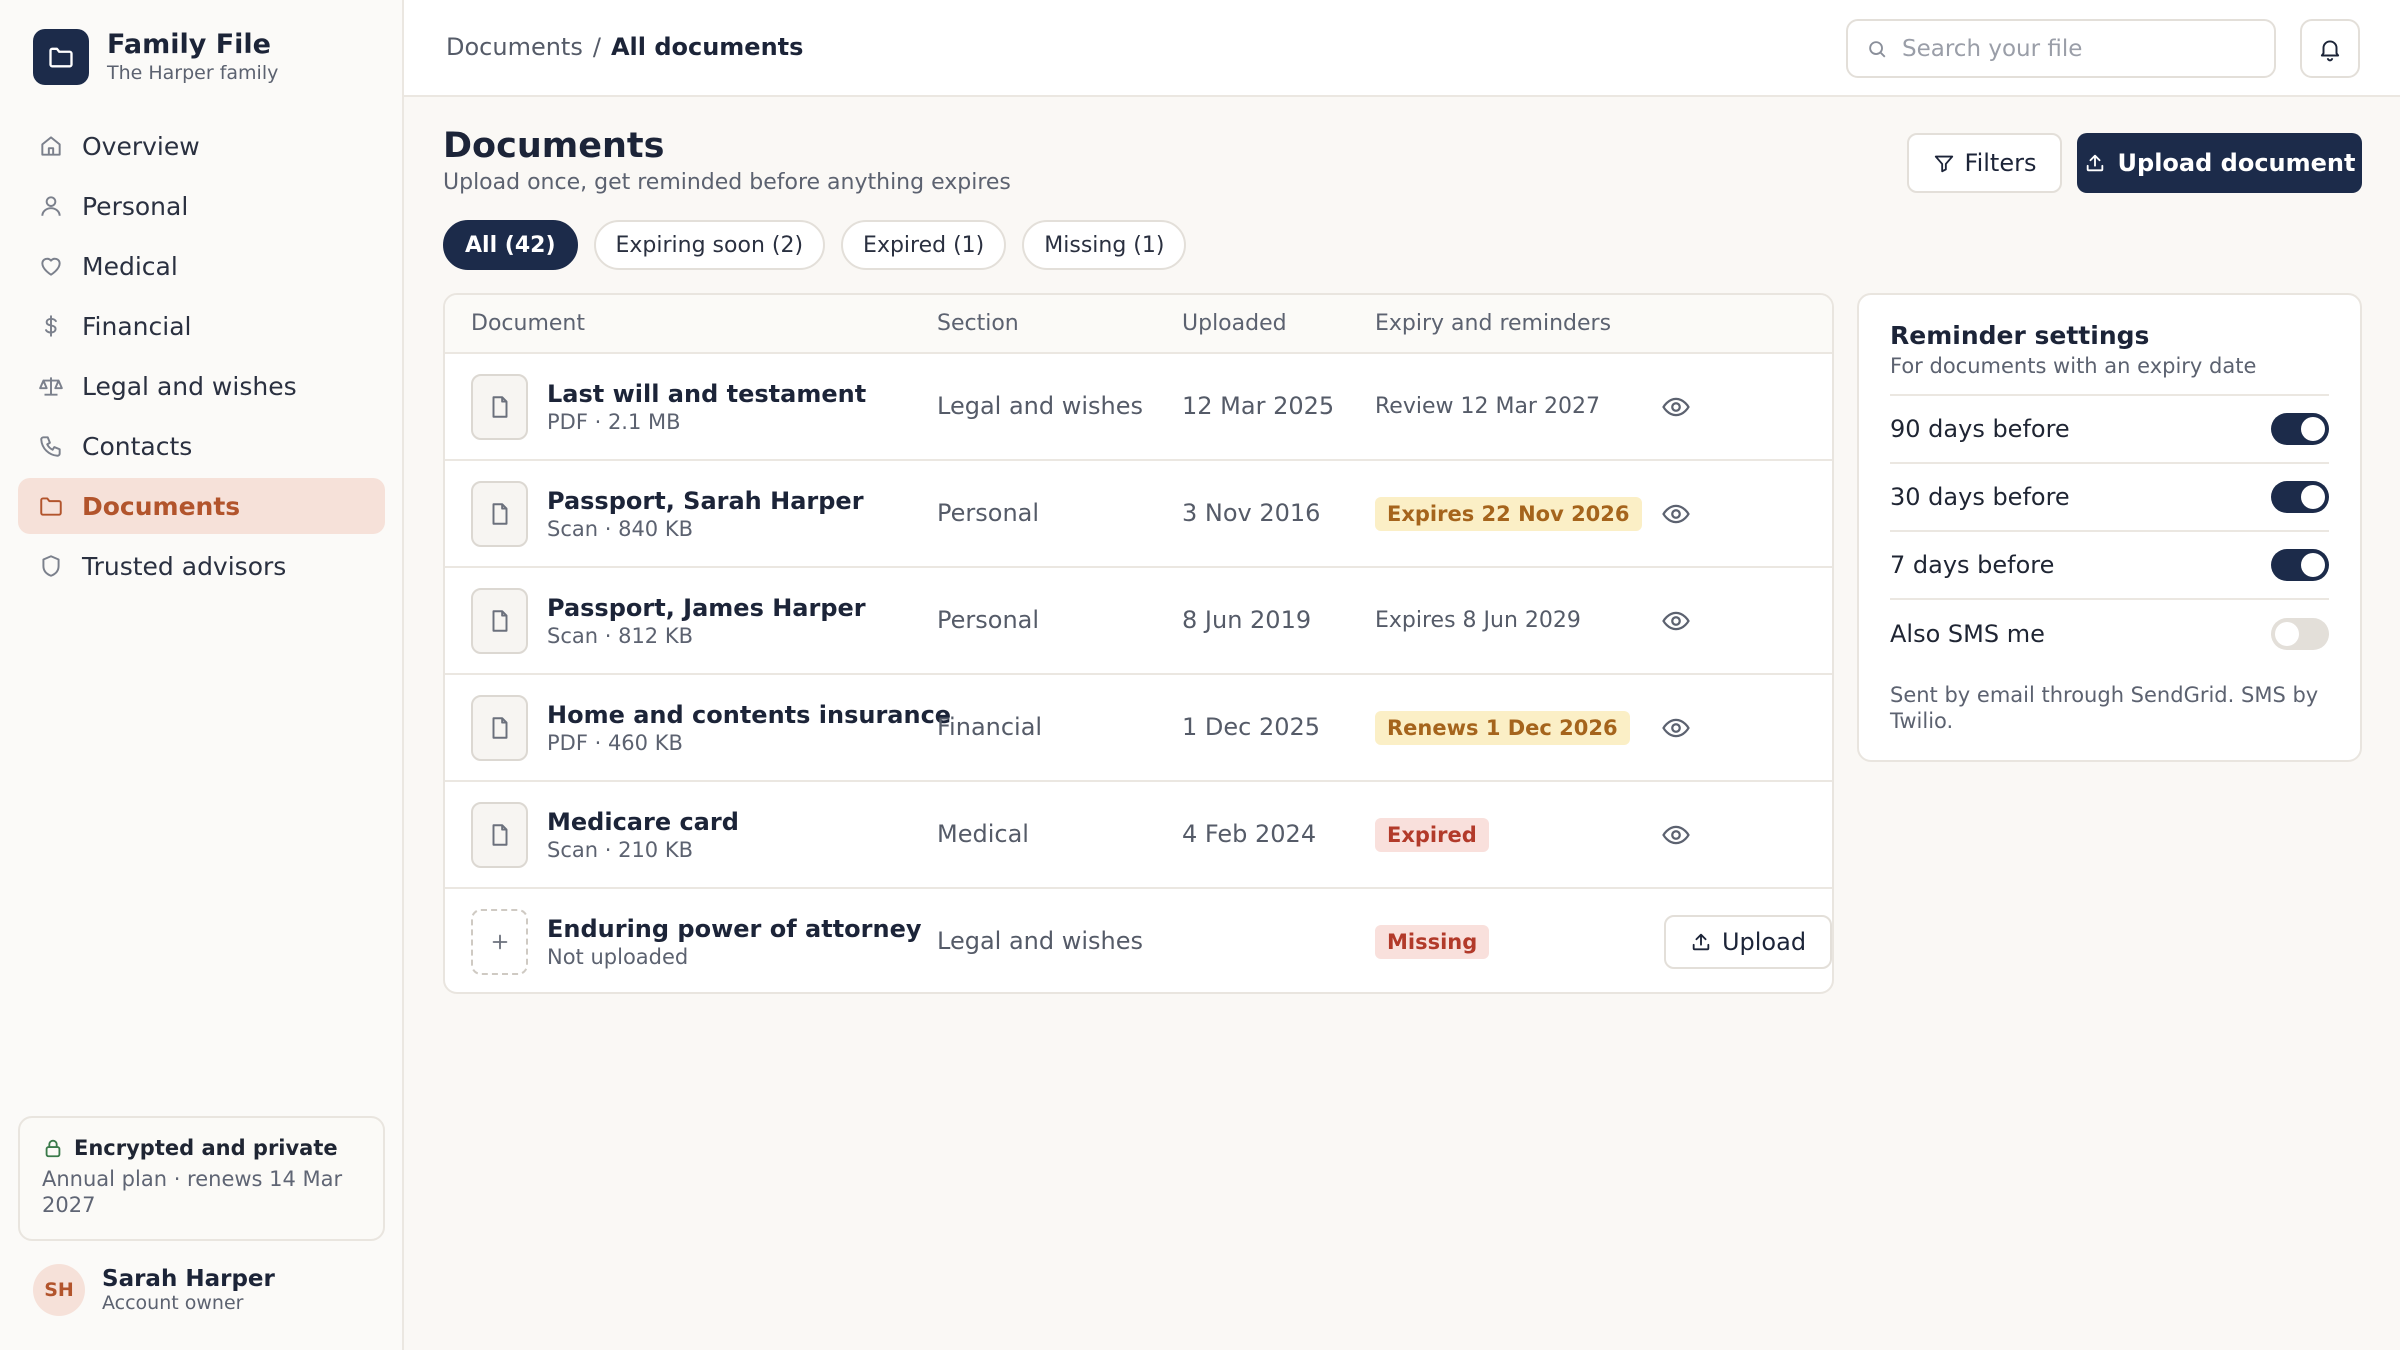 The image size is (2400, 1350). Describe the element at coordinates (510, 245) in the screenshot. I see `chip-all: All (42)` at that location.